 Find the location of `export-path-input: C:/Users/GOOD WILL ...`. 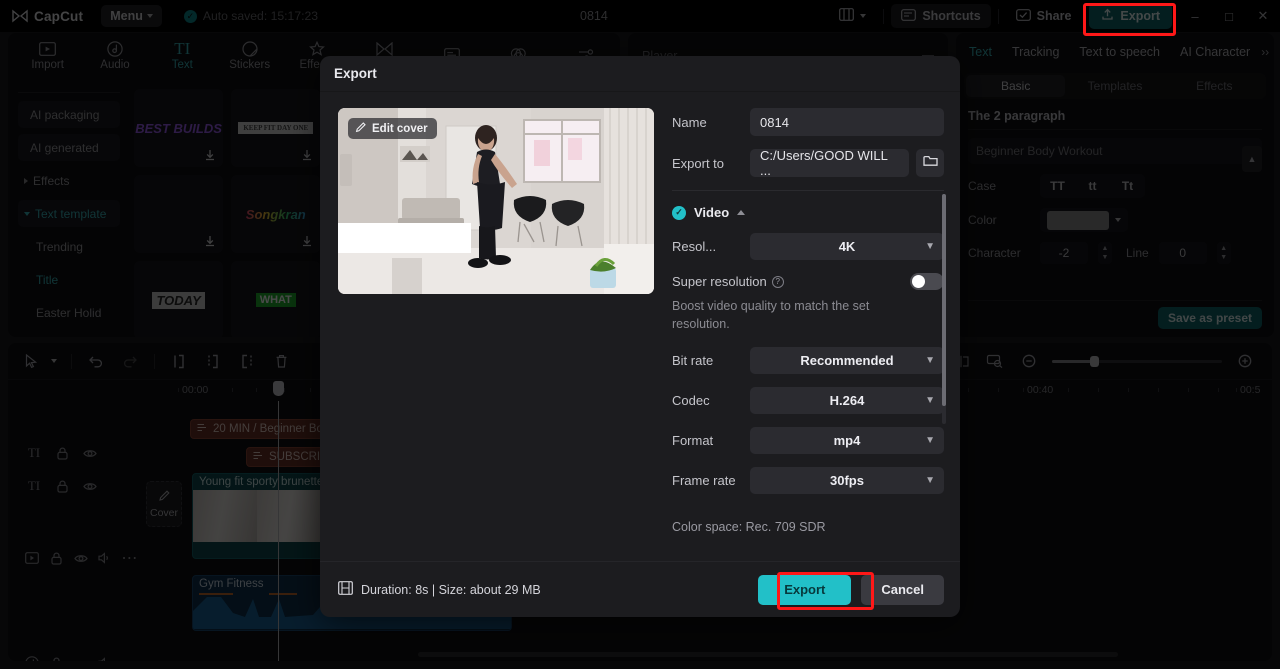

export-path-input: C:/Users/GOOD WILL ... is located at coordinates (829, 163).